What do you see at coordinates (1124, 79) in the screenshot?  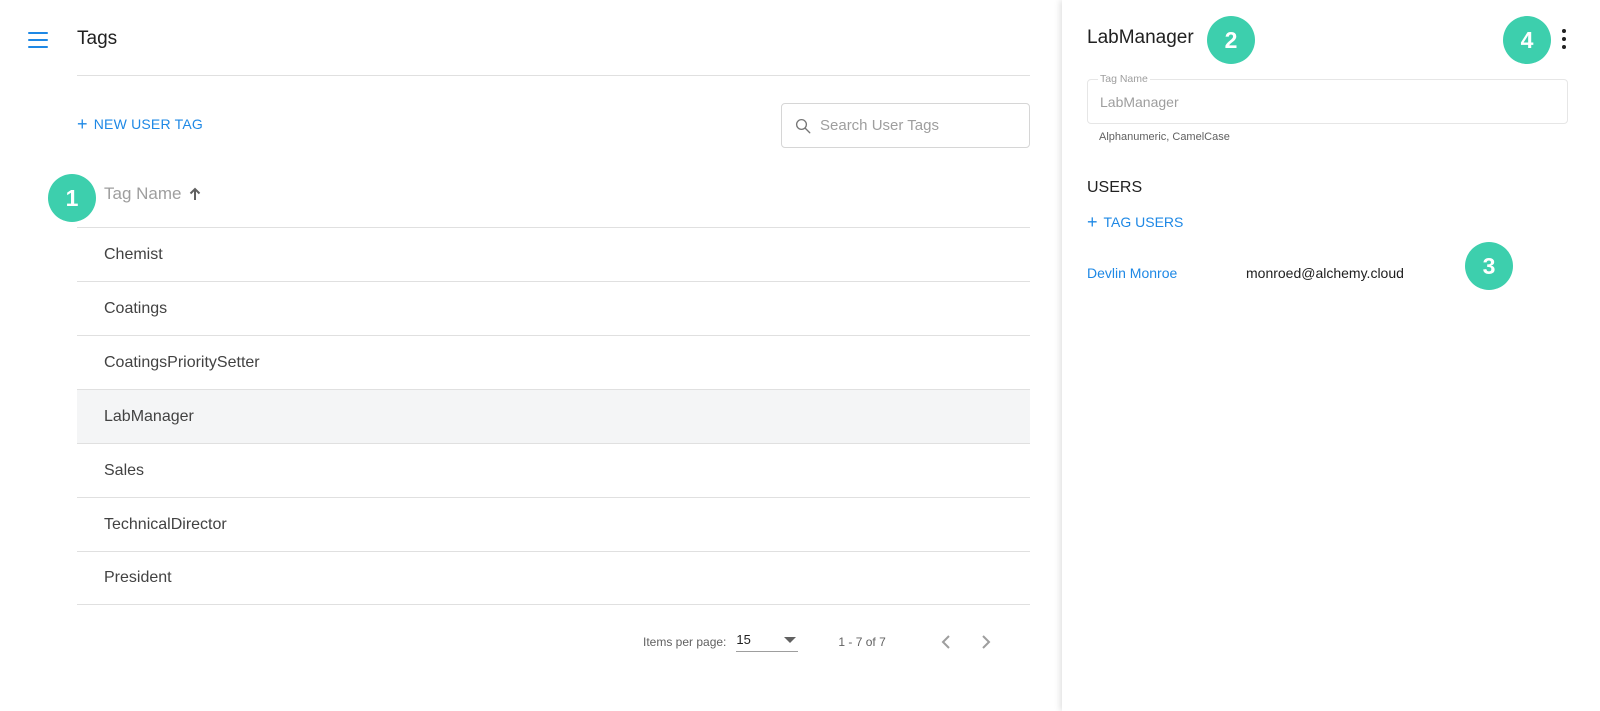 I see `tag-name-field-label: Tag Name` at bounding box center [1124, 79].